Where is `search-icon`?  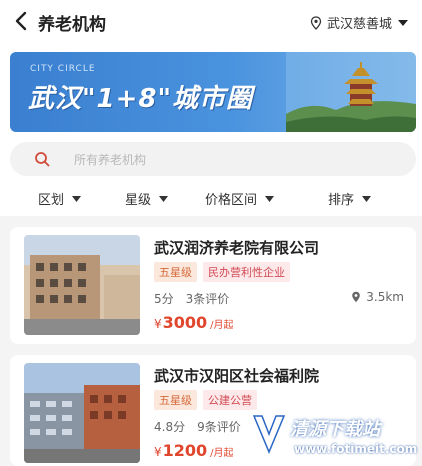 search-icon is located at coordinates (42, 159).